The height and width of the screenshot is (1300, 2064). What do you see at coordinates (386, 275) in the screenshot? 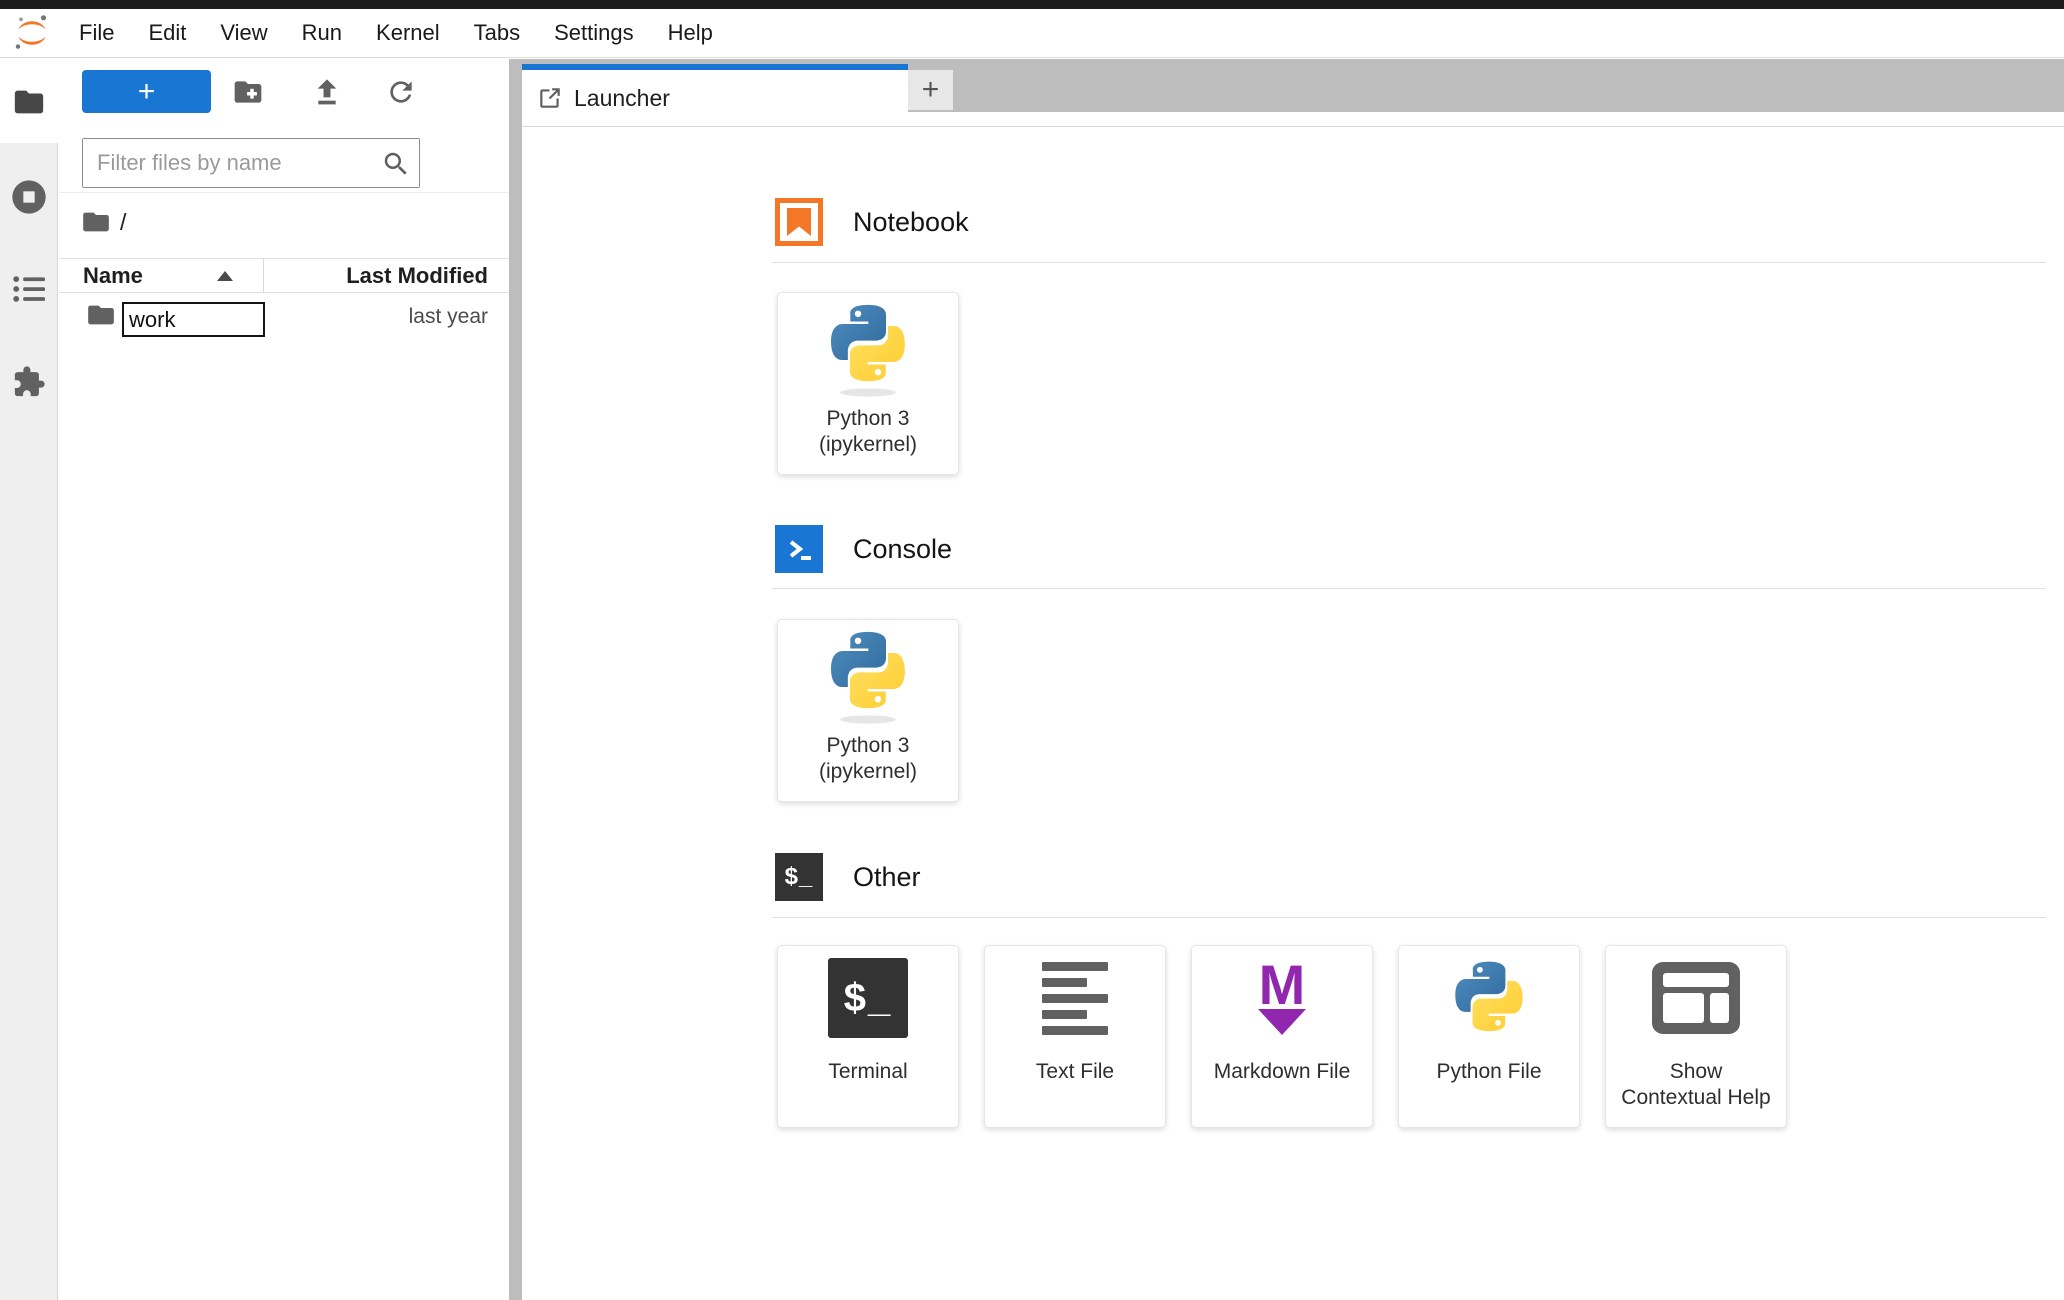
I see `column-header-last-modified: Last Modified` at bounding box center [386, 275].